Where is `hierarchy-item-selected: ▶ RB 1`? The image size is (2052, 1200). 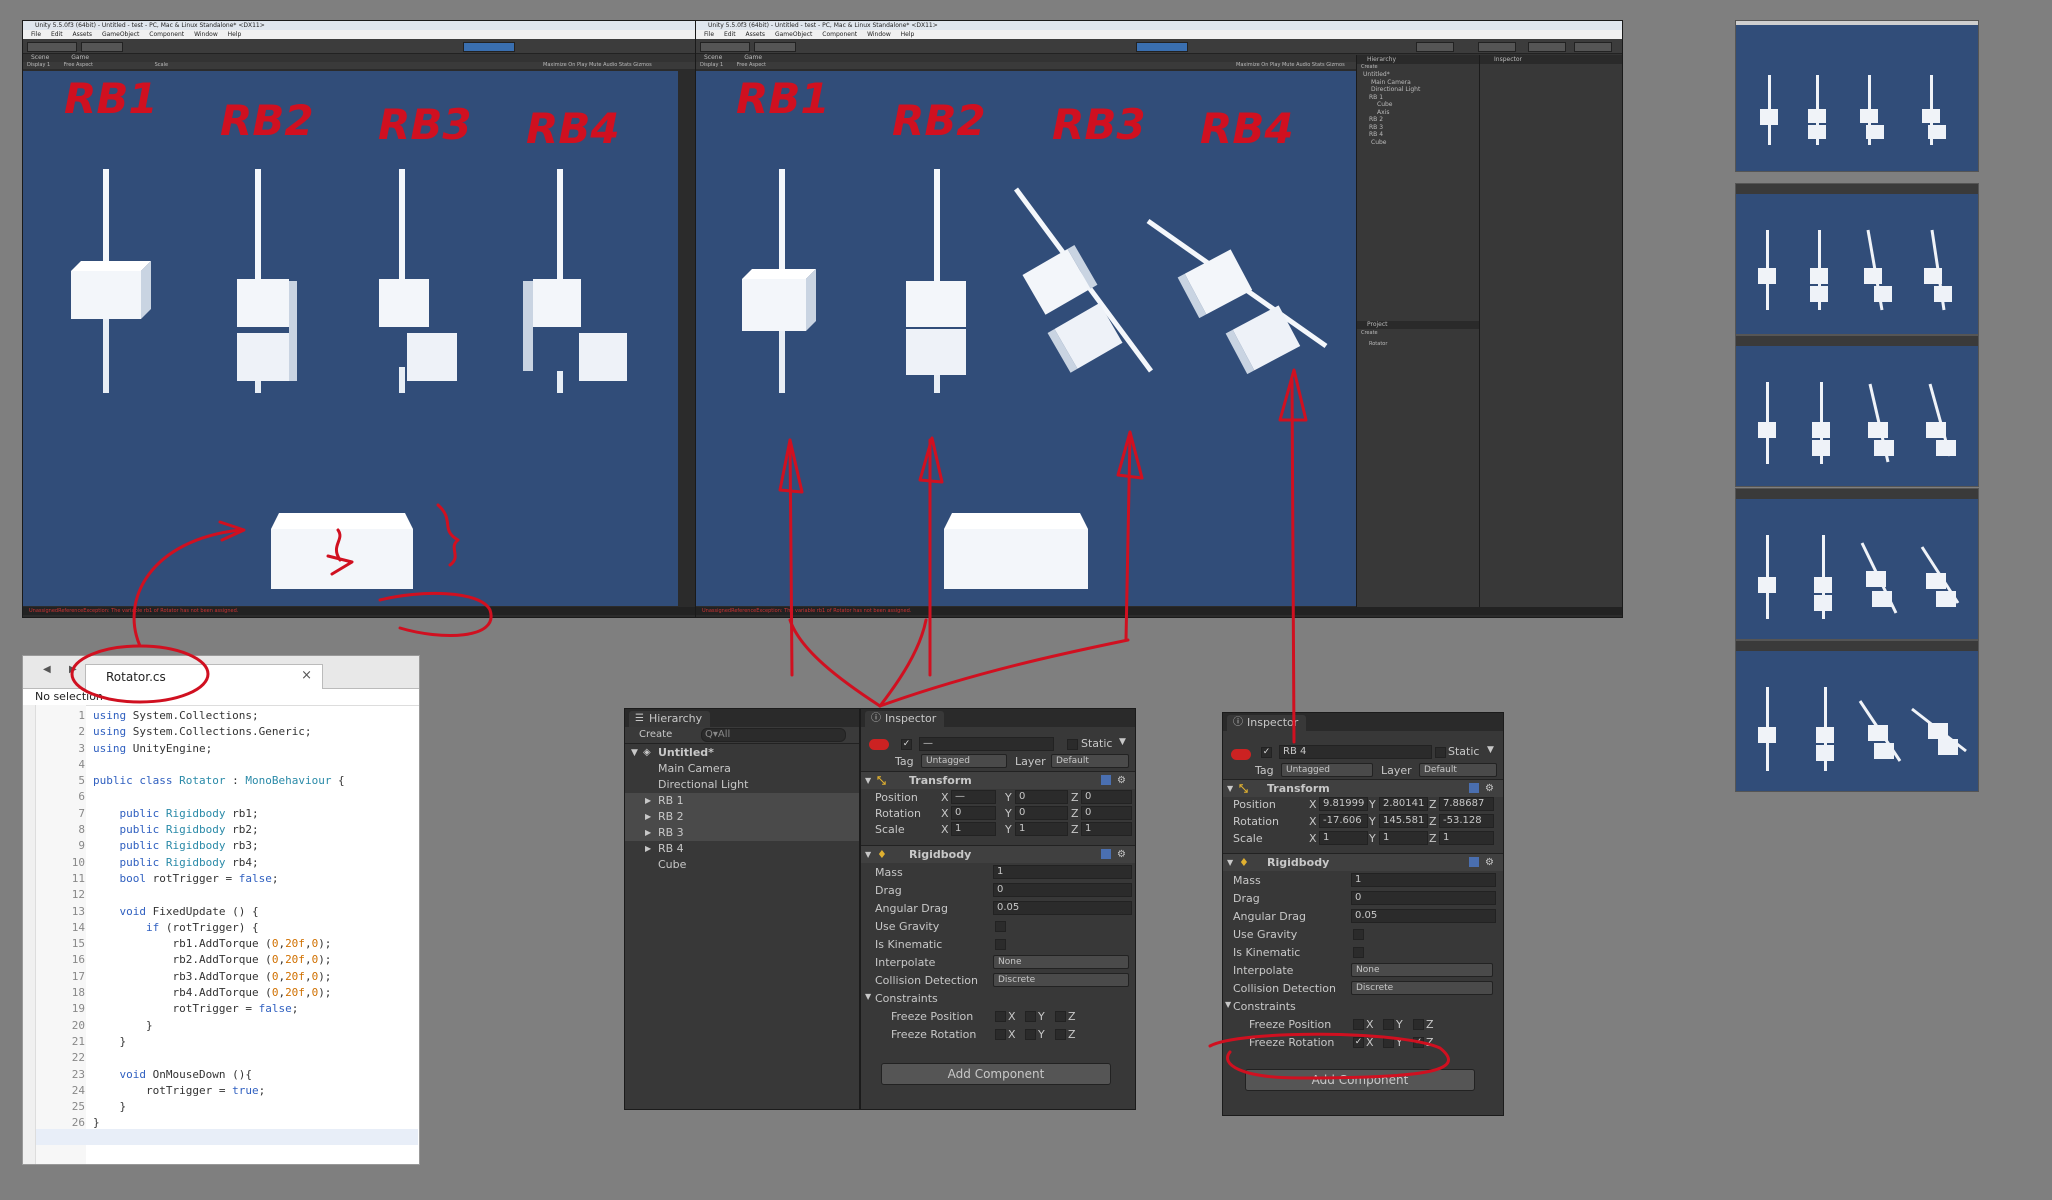
hierarchy-item-selected: ▶ RB 1 is located at coordinates (742, 801).